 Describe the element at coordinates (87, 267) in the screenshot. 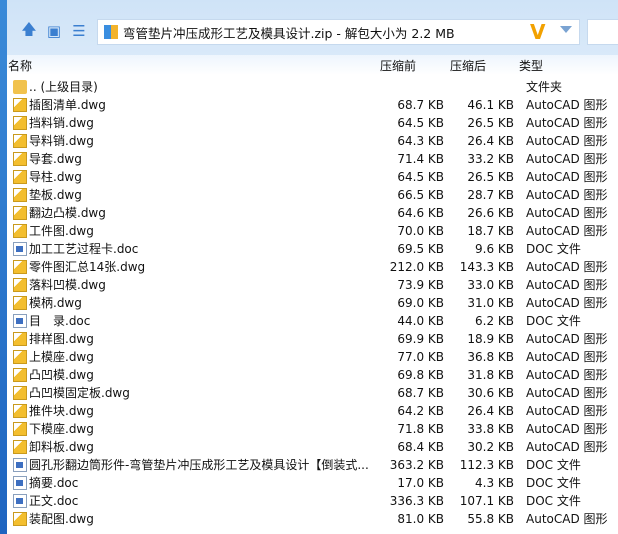

I see `file-name: 零件图汇总14张.dwg` at that location.